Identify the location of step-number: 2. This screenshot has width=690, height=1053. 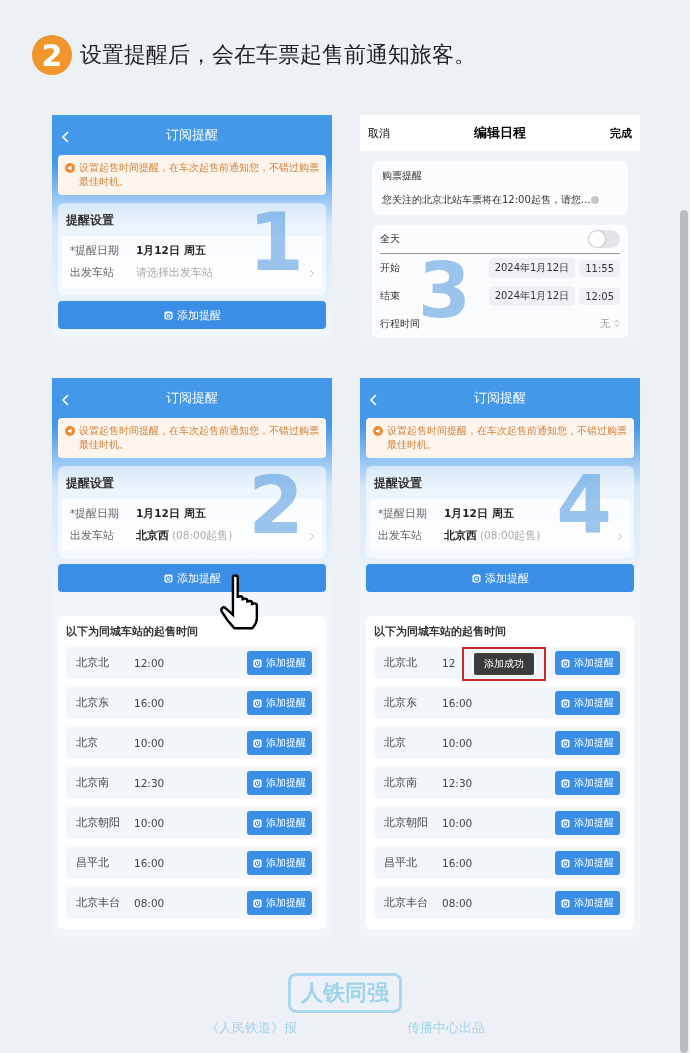
(276, 506).